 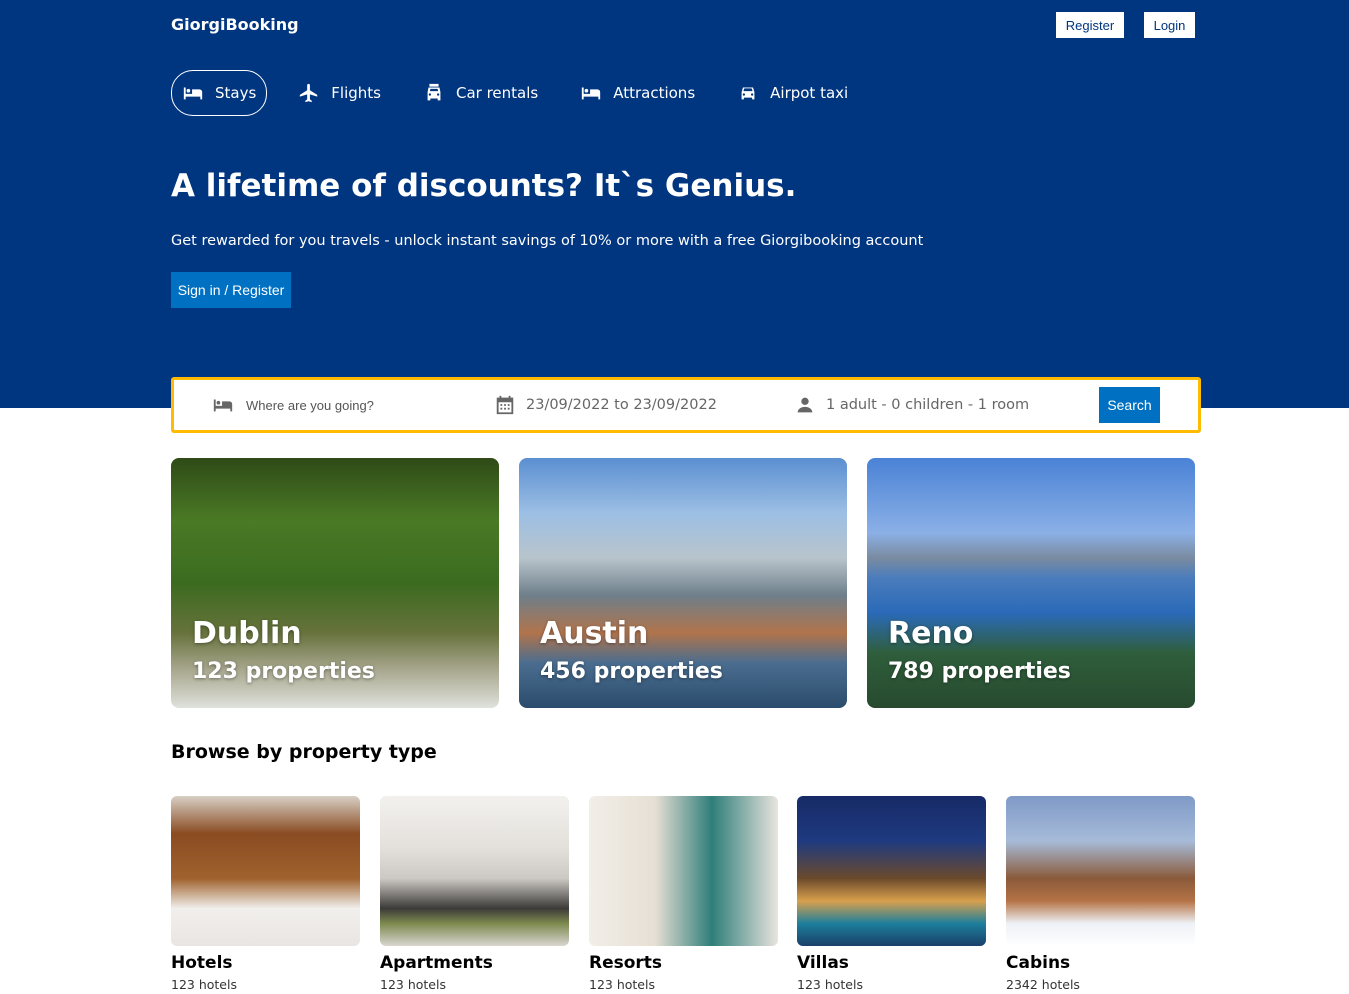 I want to click on featured-city: Austin, so click(x=594, y=633).